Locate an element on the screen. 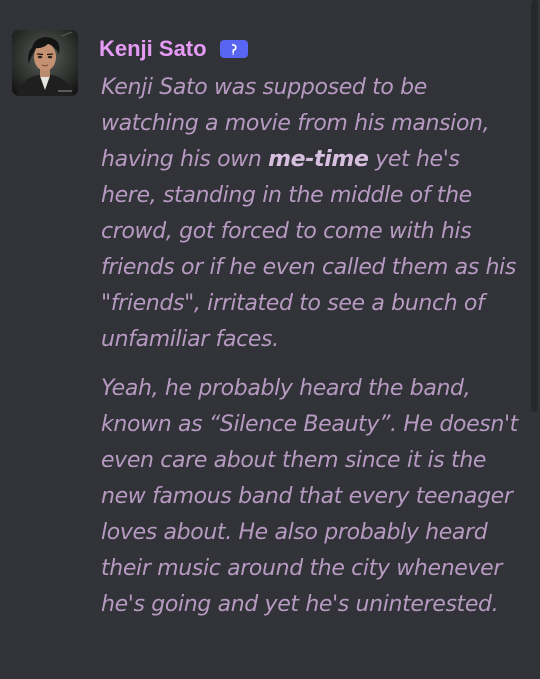  badge-symbol-icon is located at coordinates (234, 49).